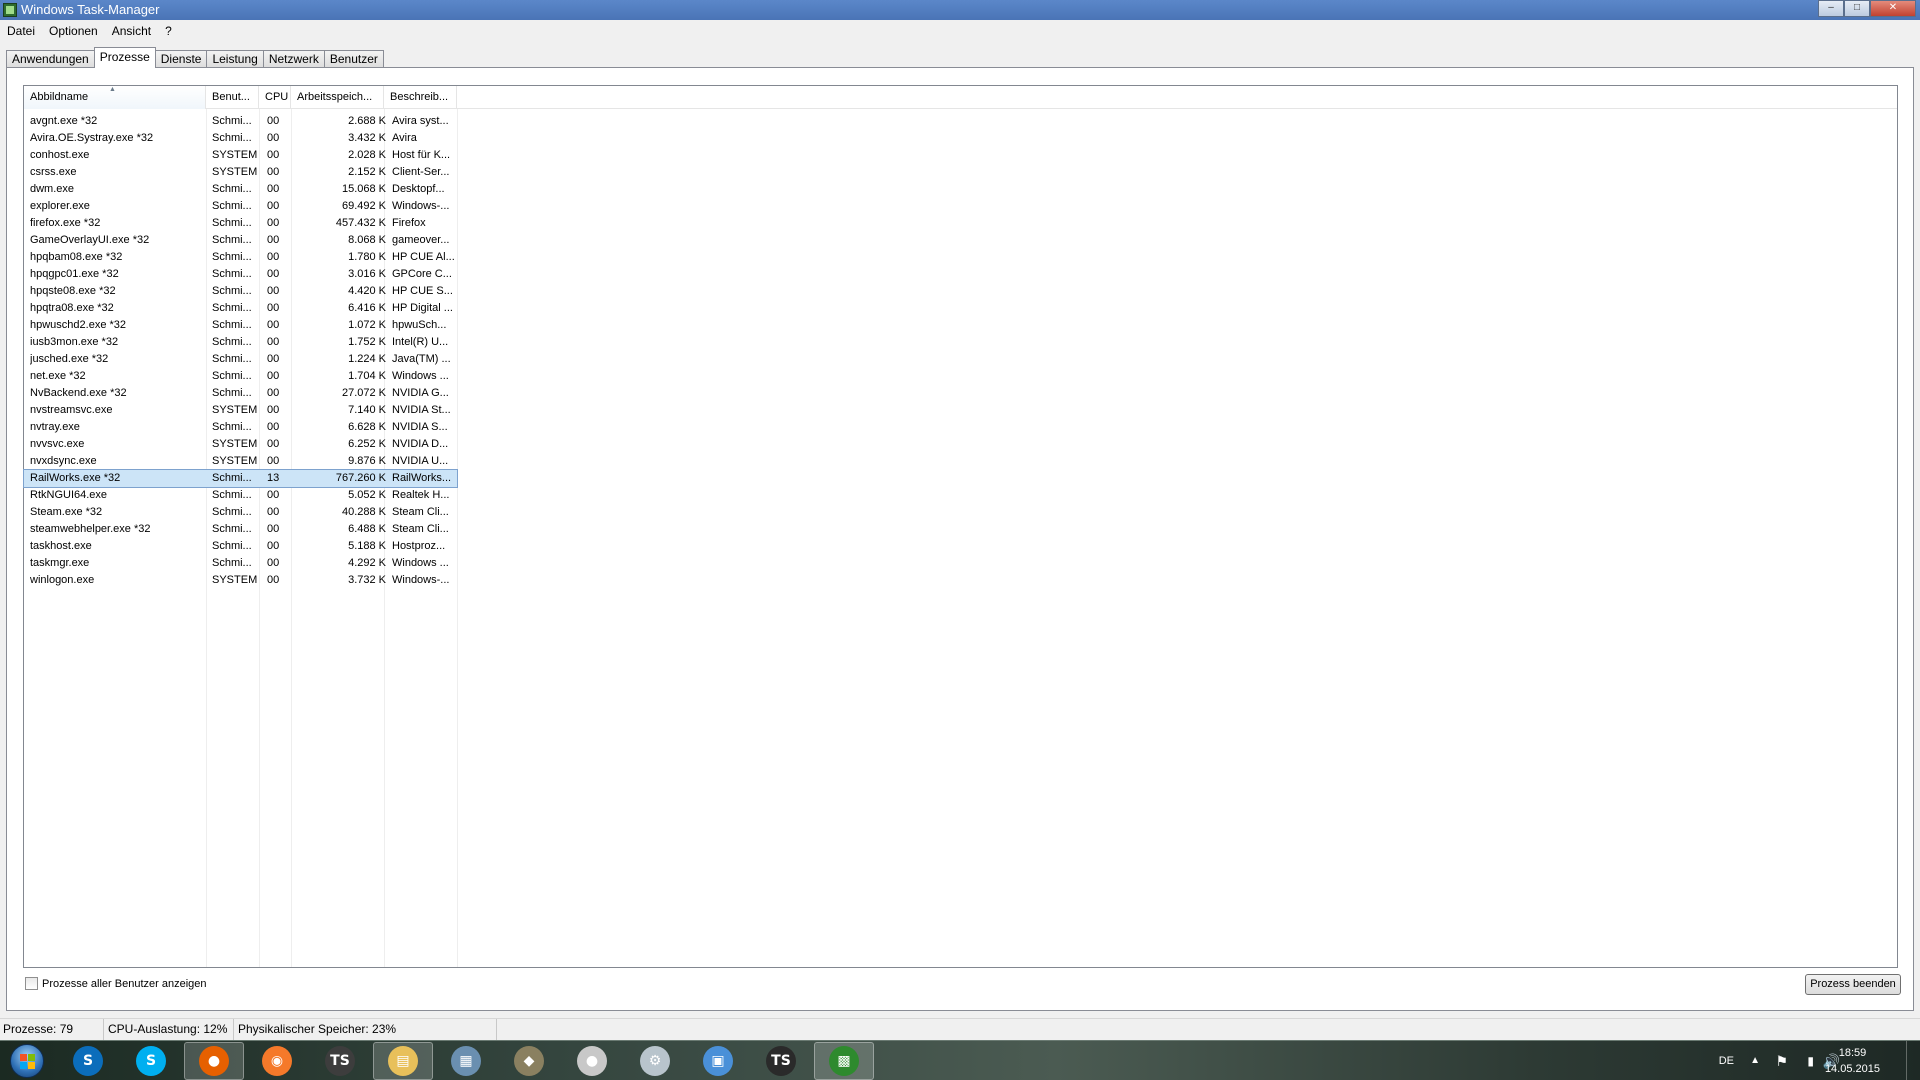 The height and width of the screenshot is (1080, 1920). I want to click on steam-settings-taskbar-button: ⚙, so click(655, 1061).